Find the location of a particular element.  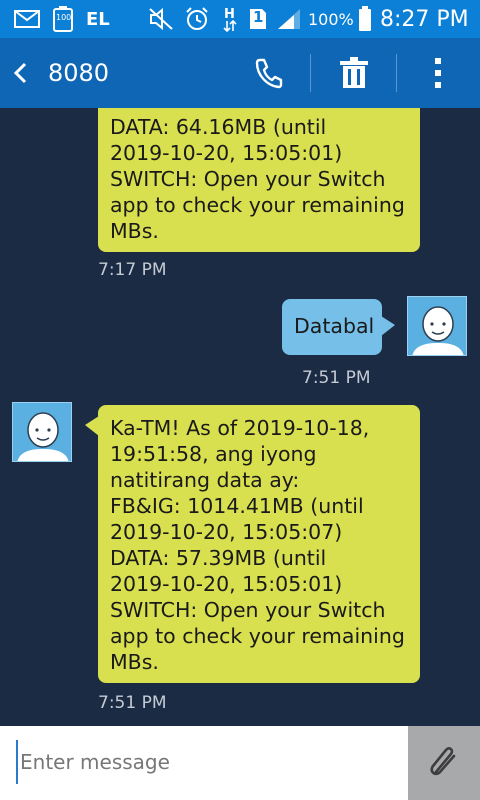

battery-percent: 100% is located at coordinates (331, 19).